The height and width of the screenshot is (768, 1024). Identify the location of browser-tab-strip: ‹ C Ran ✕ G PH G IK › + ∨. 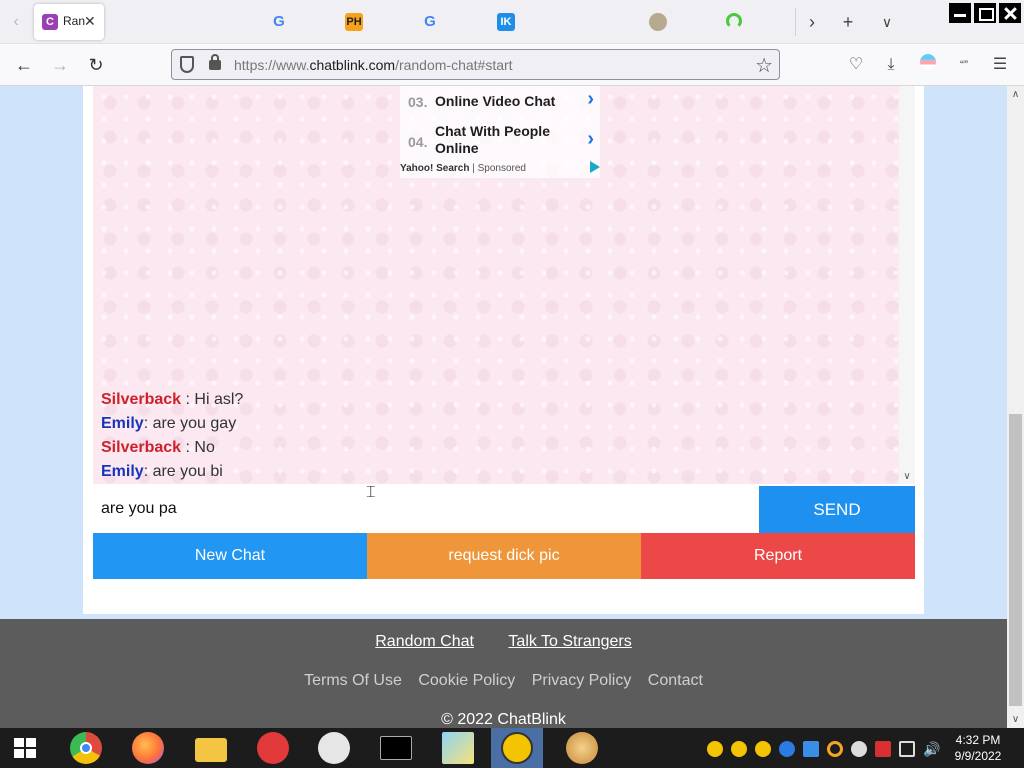
(512, 22).